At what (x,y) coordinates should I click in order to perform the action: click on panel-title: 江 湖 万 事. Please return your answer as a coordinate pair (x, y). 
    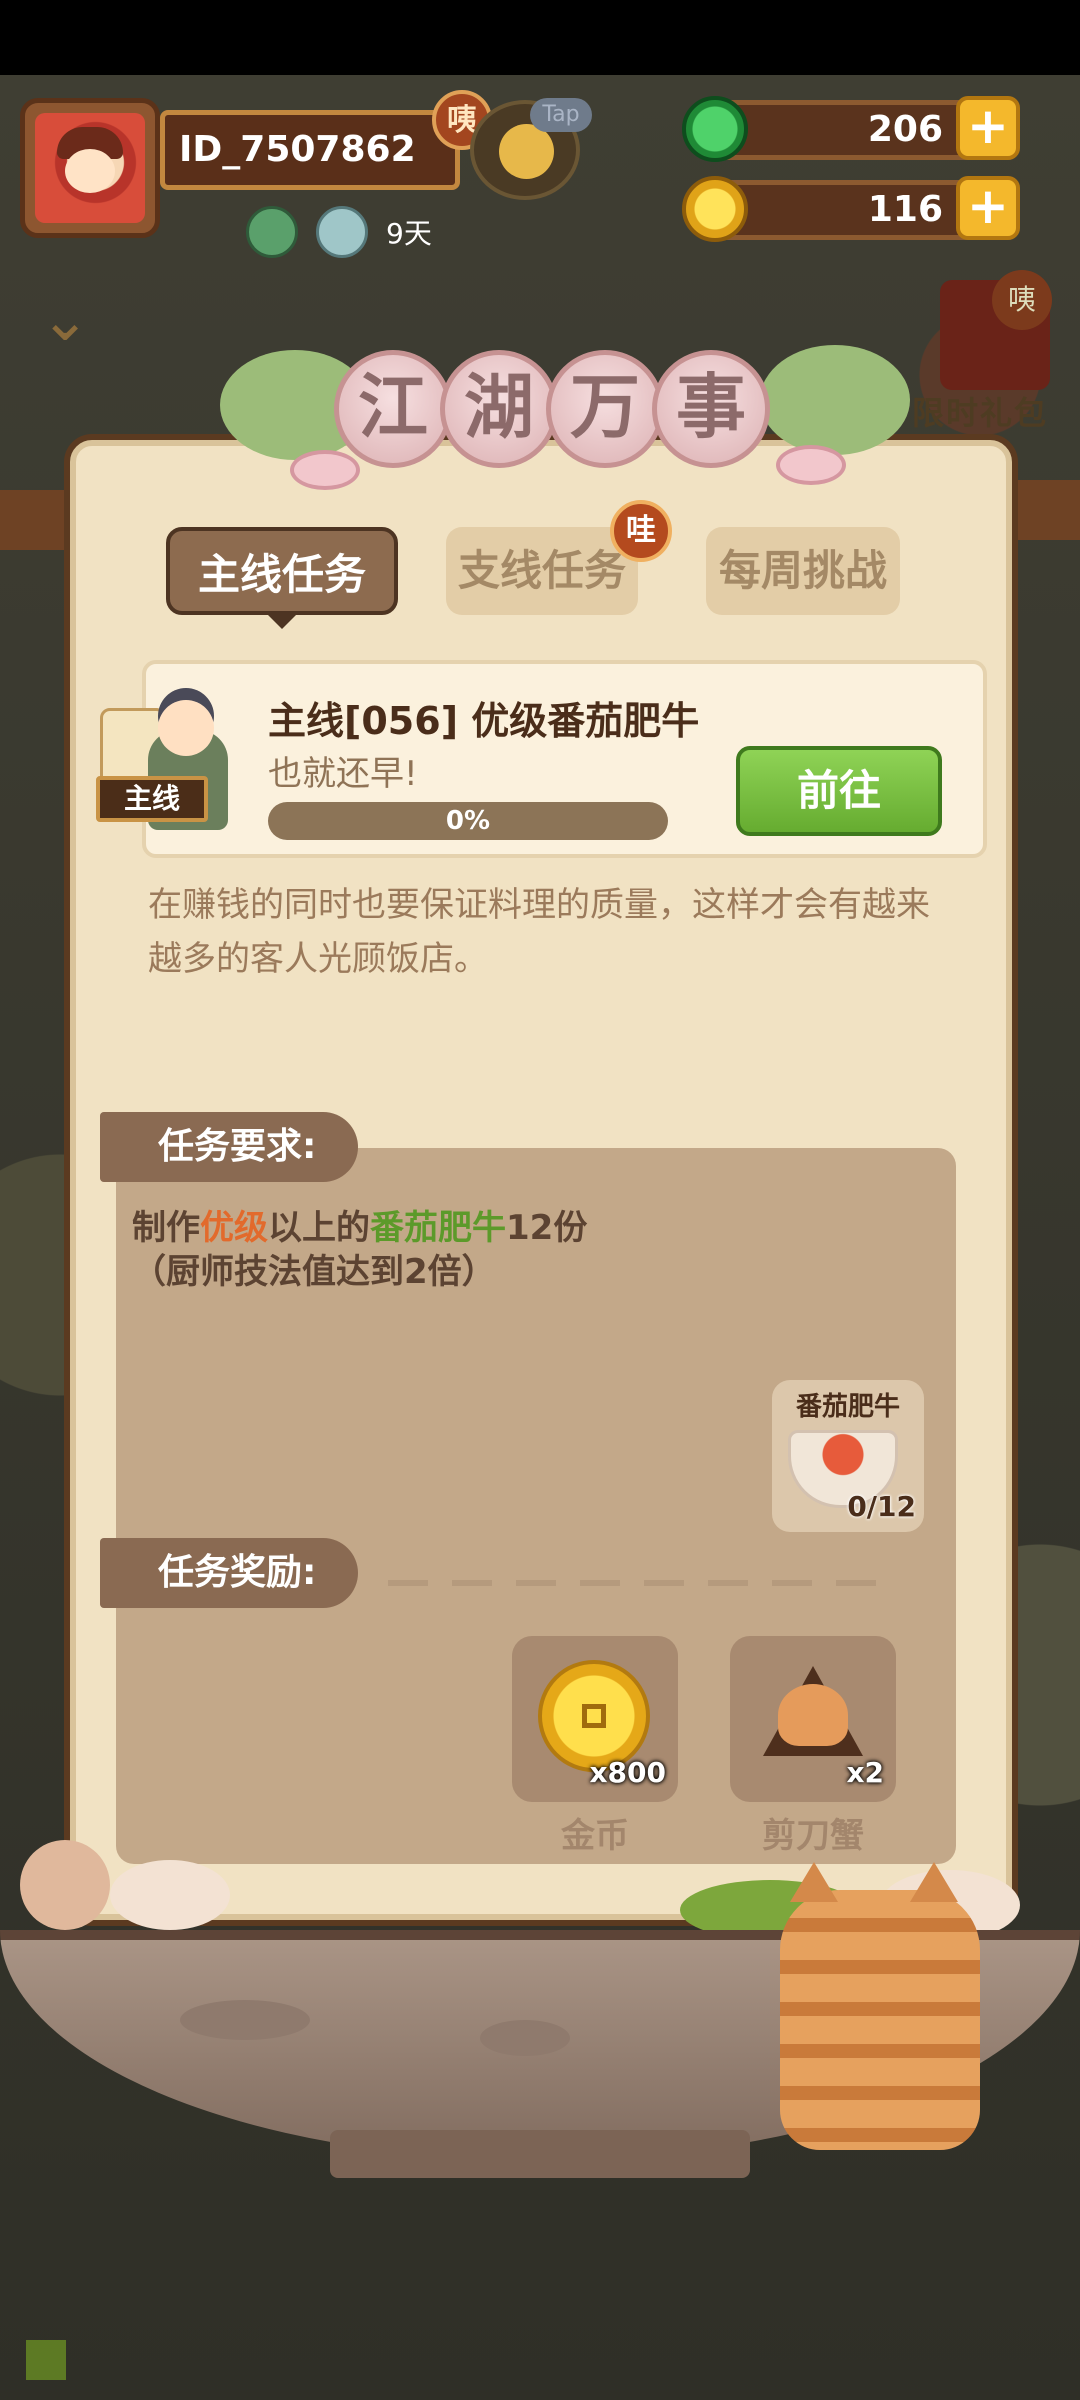
    Looking at the image, I should click on (540, 420).